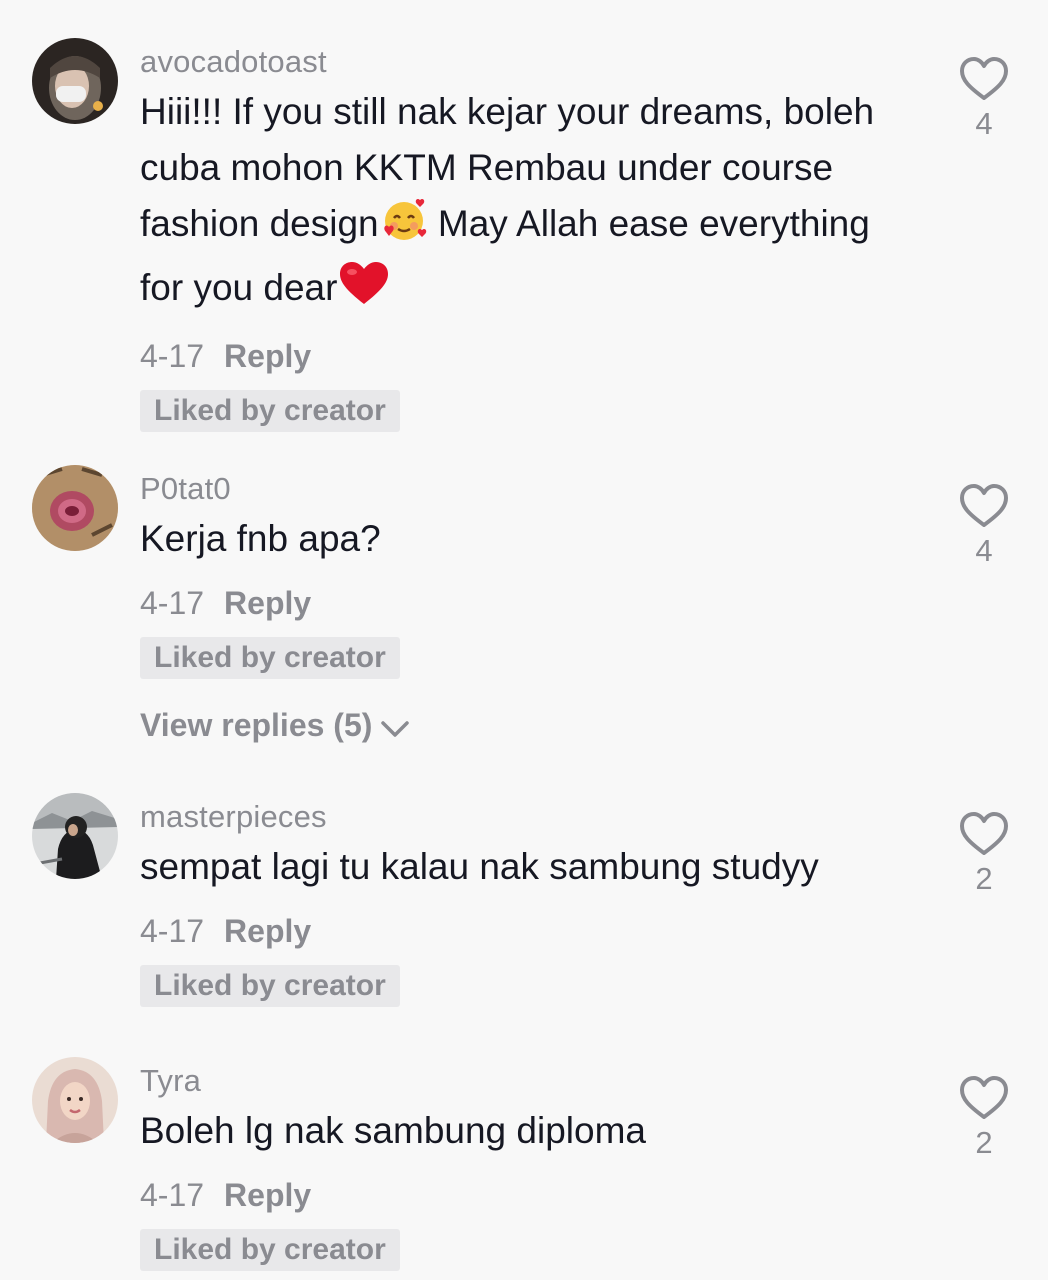 The image size is (1048, 1280). I want to click on comment-text: Kerja fnb apa?, so click(260, 538).